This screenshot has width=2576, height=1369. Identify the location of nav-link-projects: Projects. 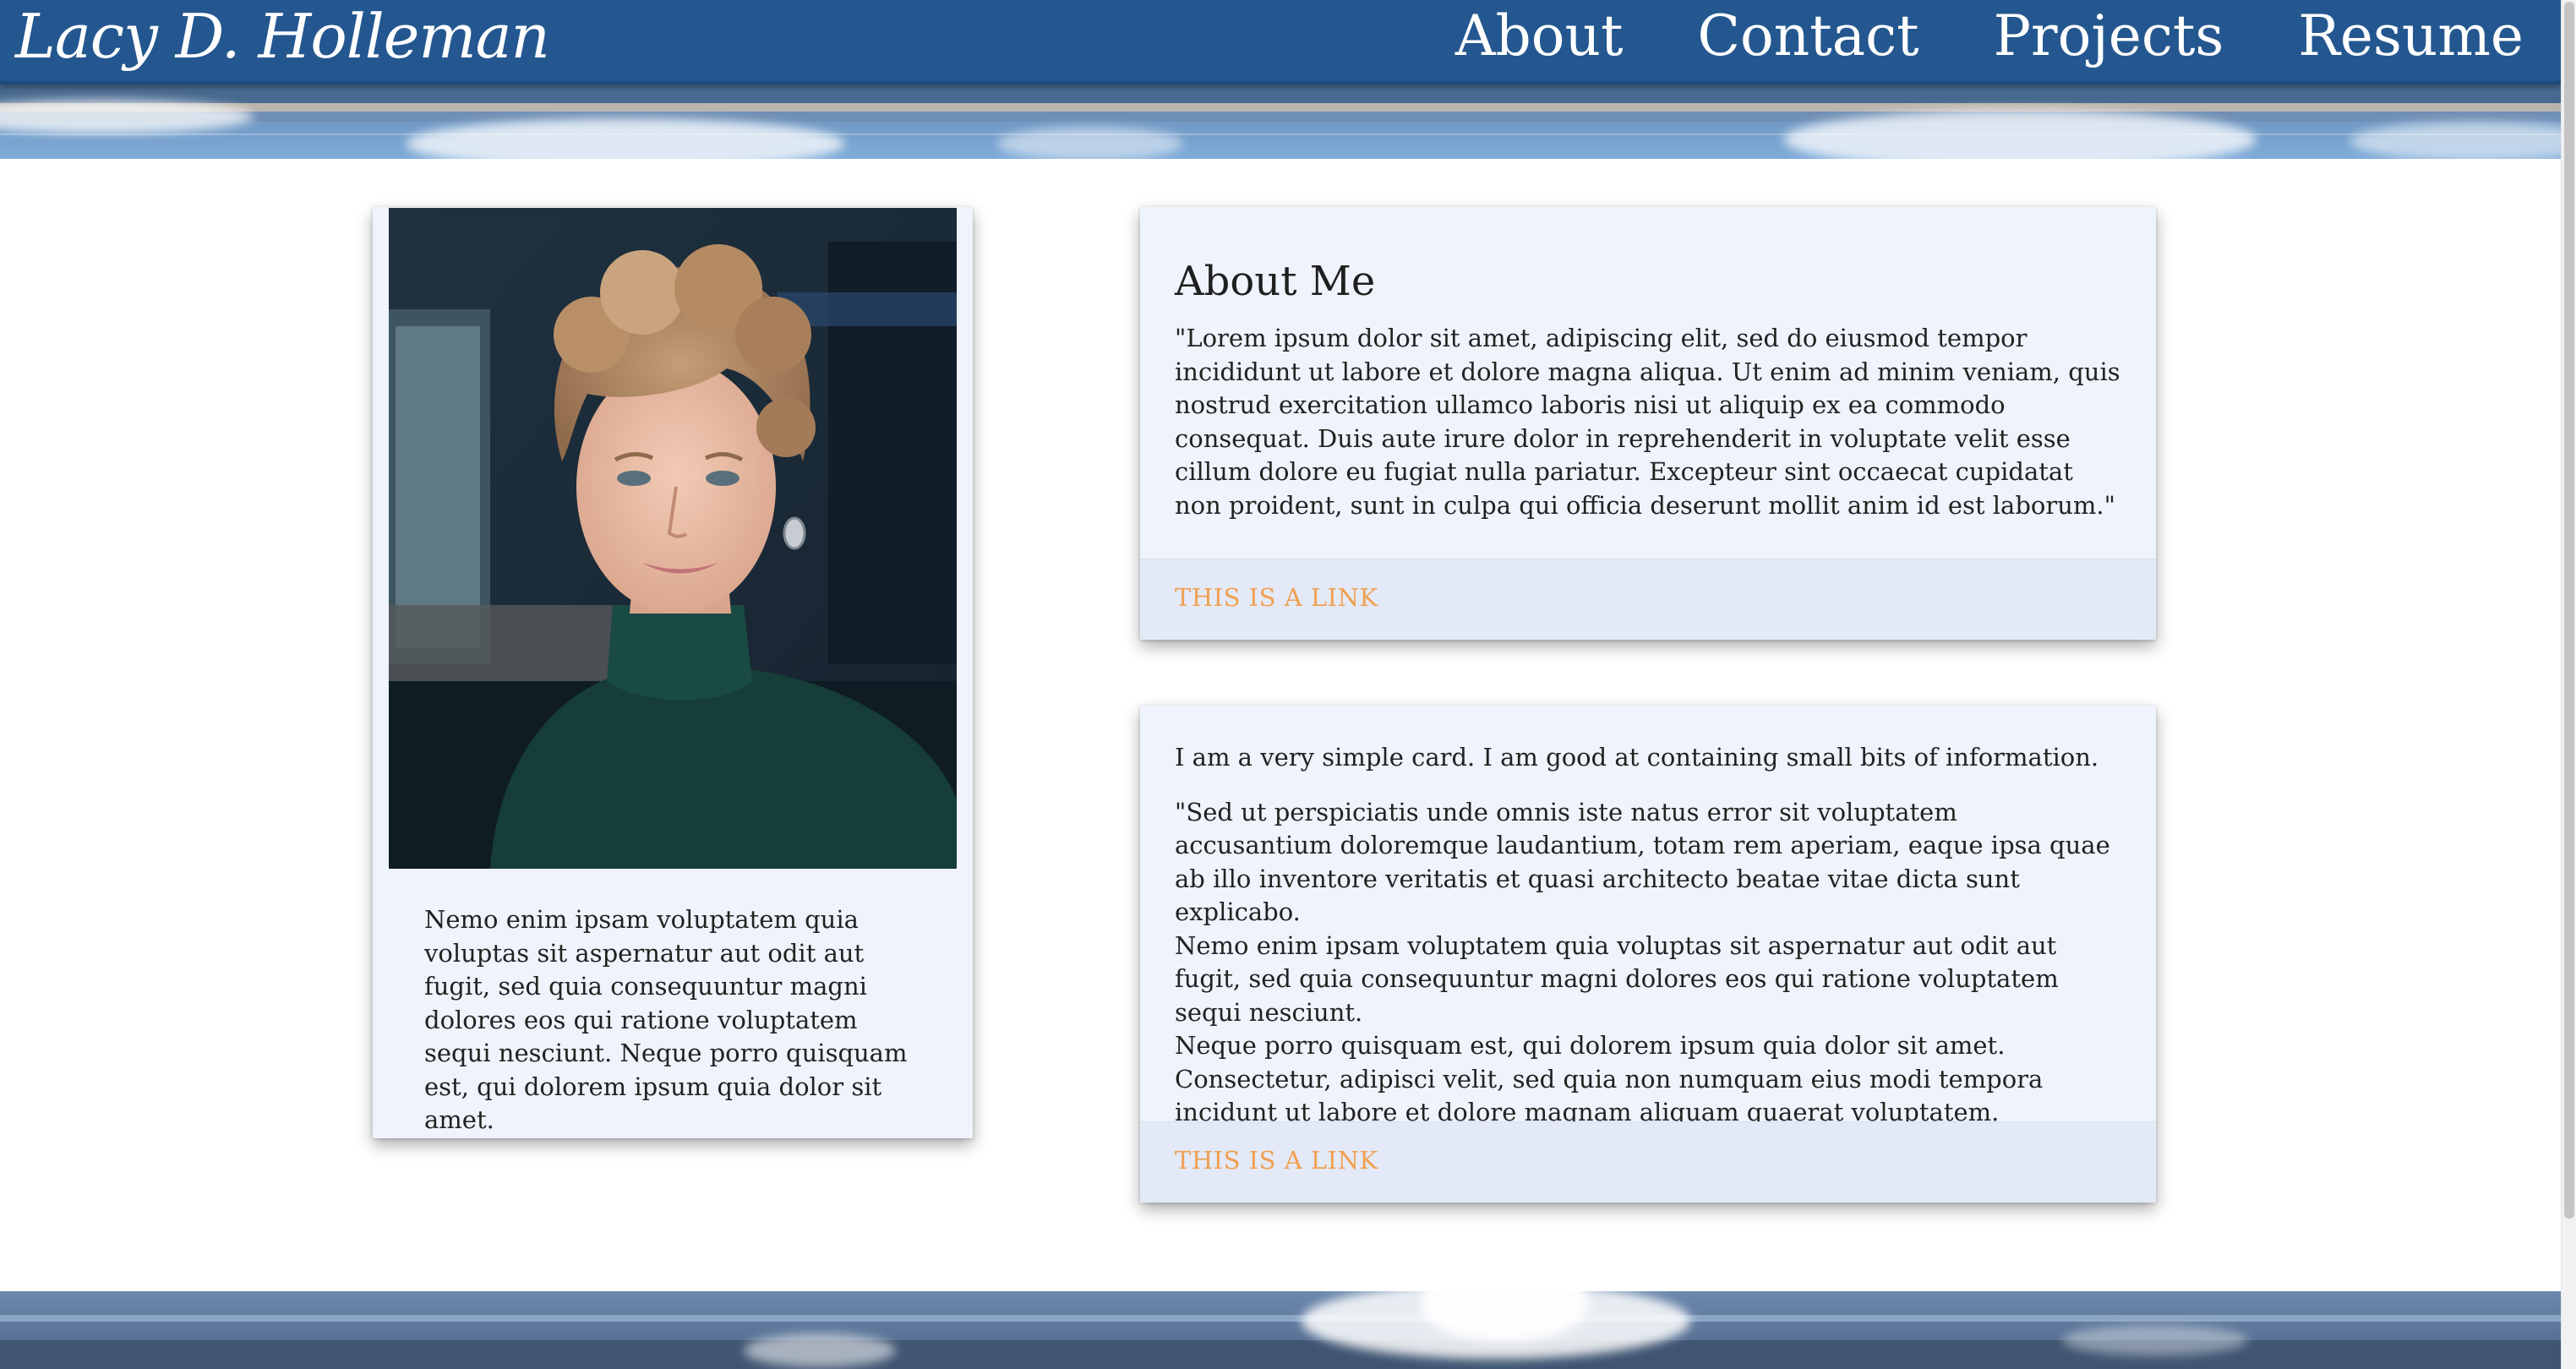
(2109, 38).